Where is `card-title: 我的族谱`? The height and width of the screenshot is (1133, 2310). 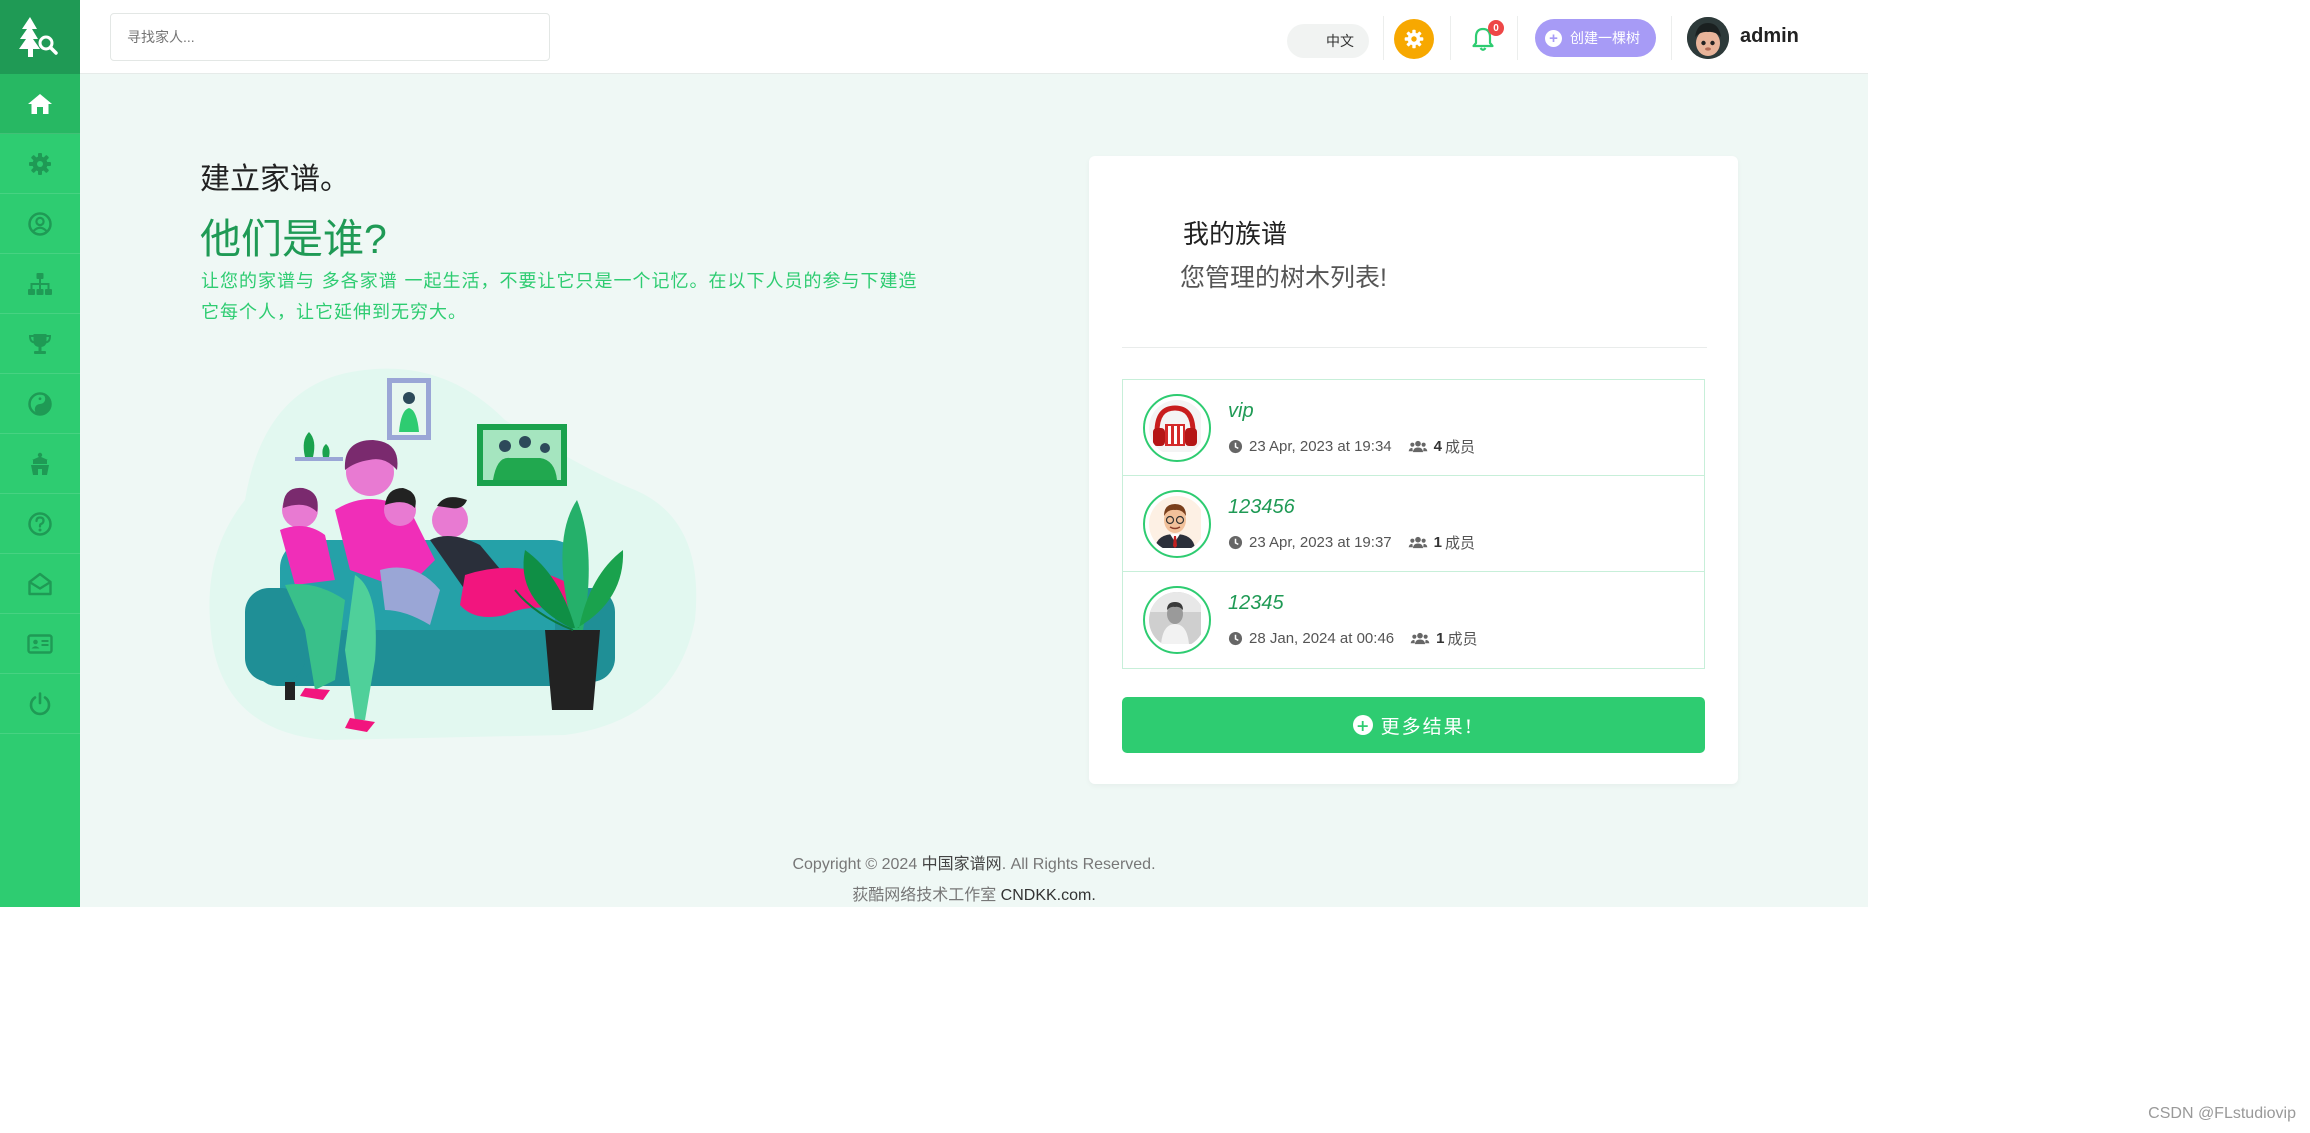
card-title: 我的族谱 is located at coordinates (1235, 235).